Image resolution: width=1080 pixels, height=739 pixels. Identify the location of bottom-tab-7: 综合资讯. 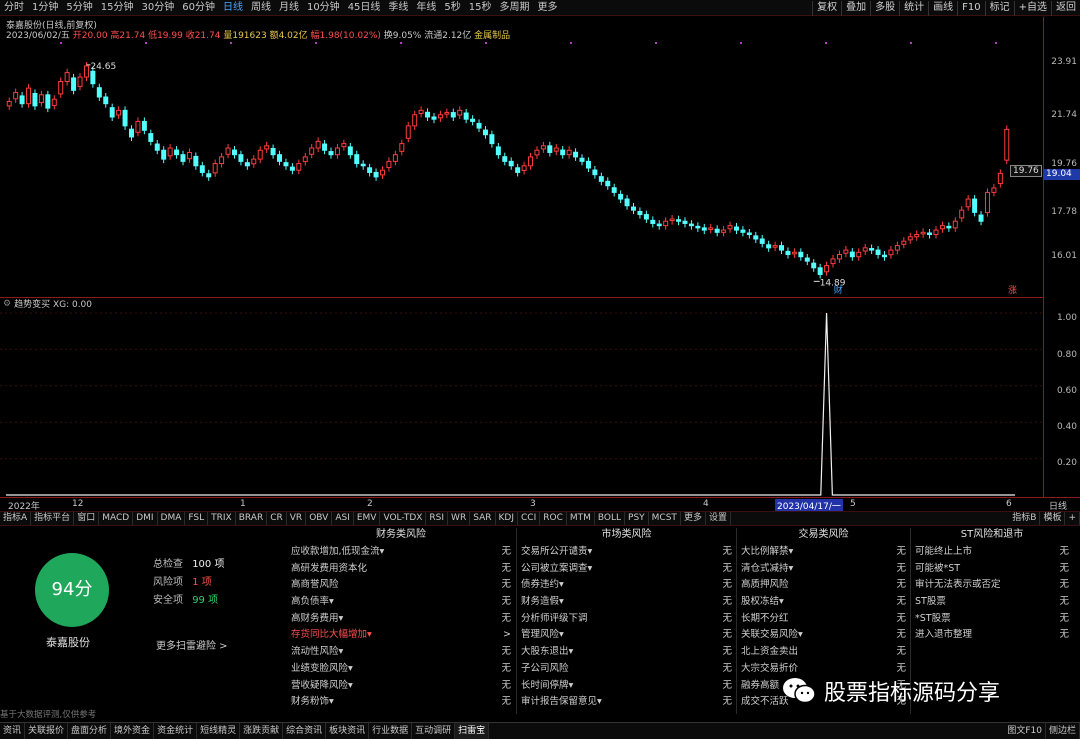
(305, 731).